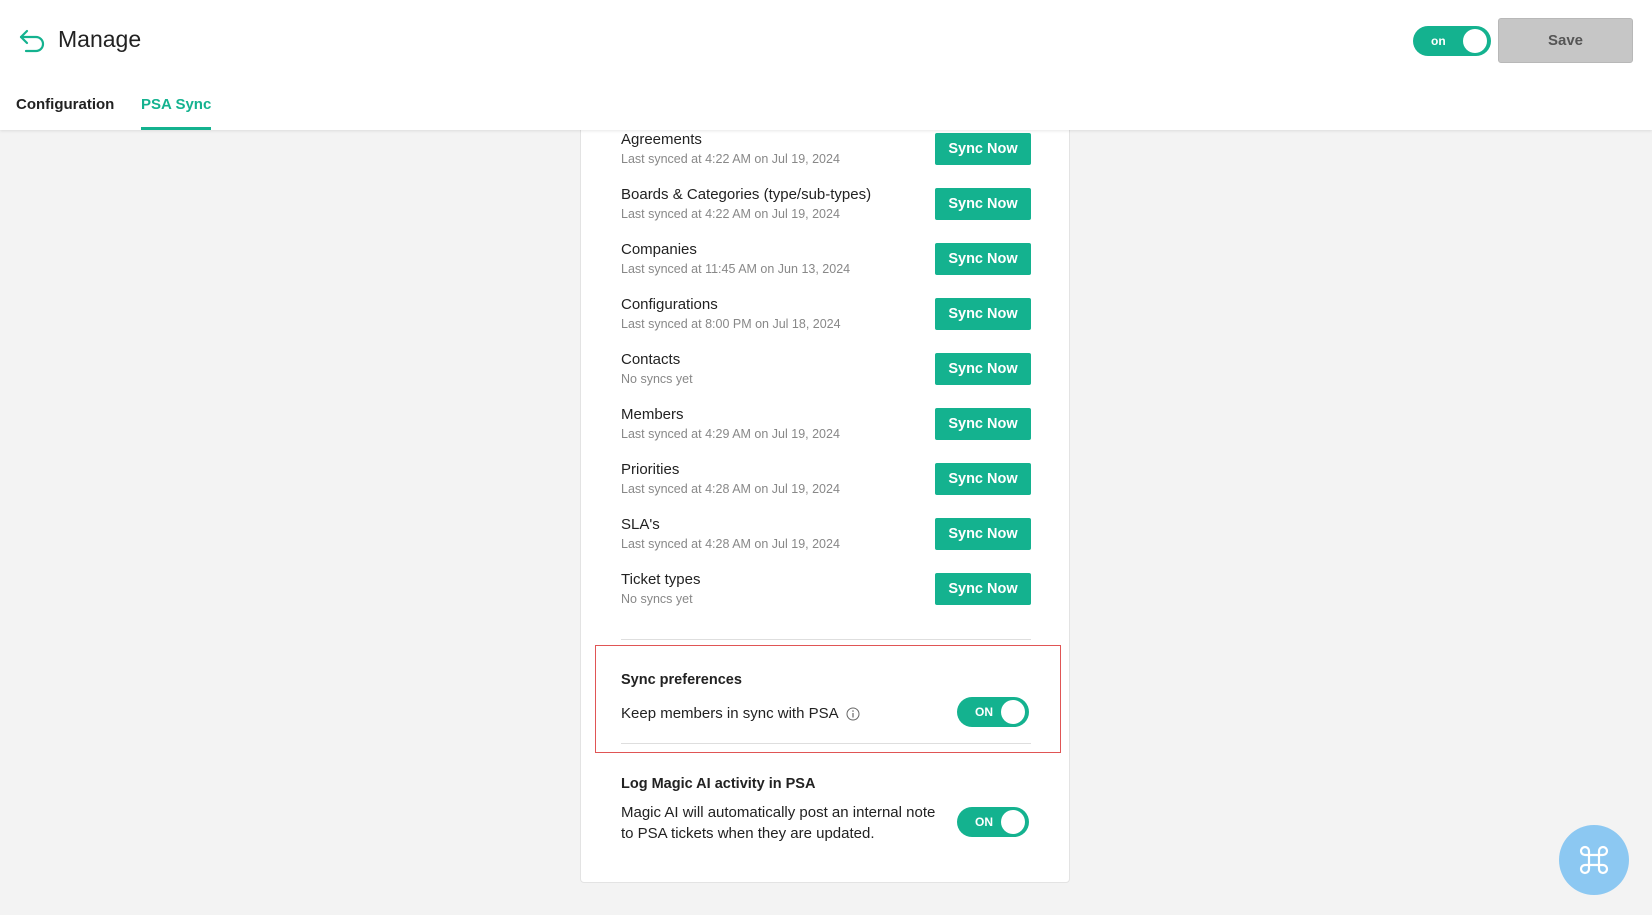 The image size is (1652, 915). What do you see at coordinates (669, 304) in the screenshot?
I see `sync-item-name: Configurations` at bounding box center [669, 304].